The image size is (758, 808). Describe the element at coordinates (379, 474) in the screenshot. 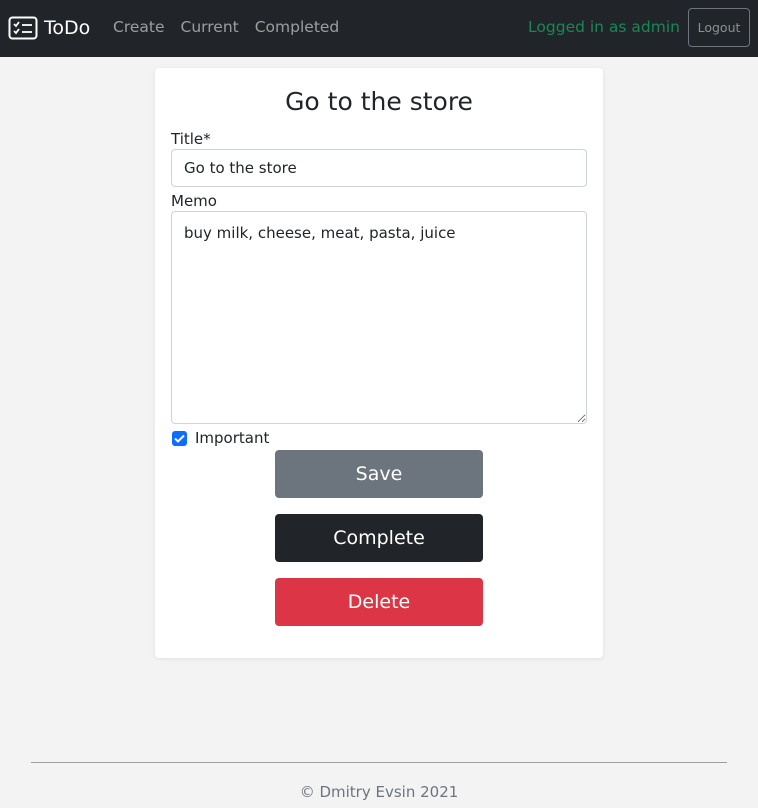

I see `save-button: Save` at that location.